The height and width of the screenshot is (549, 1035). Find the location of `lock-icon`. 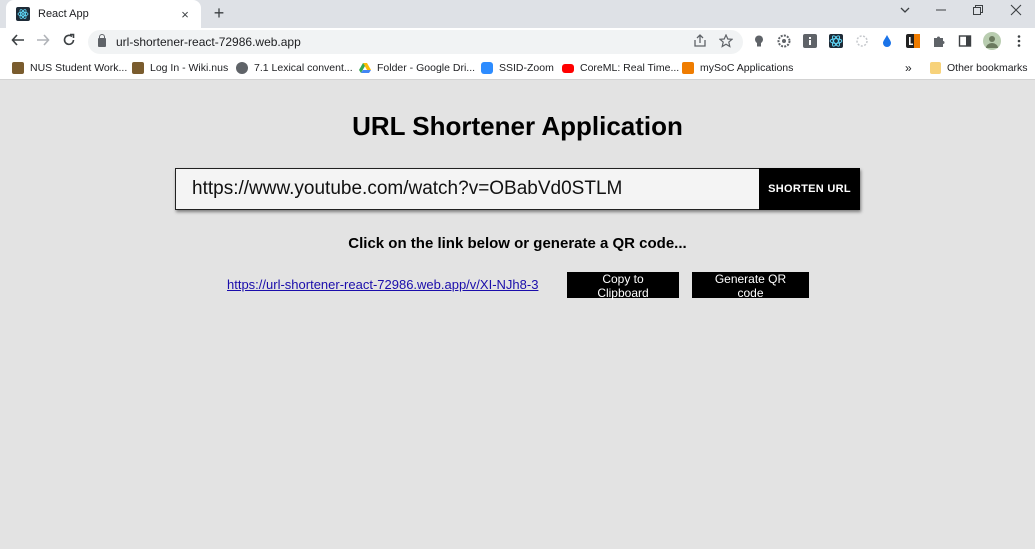

lock-icon is located at coordinates (102, 40).